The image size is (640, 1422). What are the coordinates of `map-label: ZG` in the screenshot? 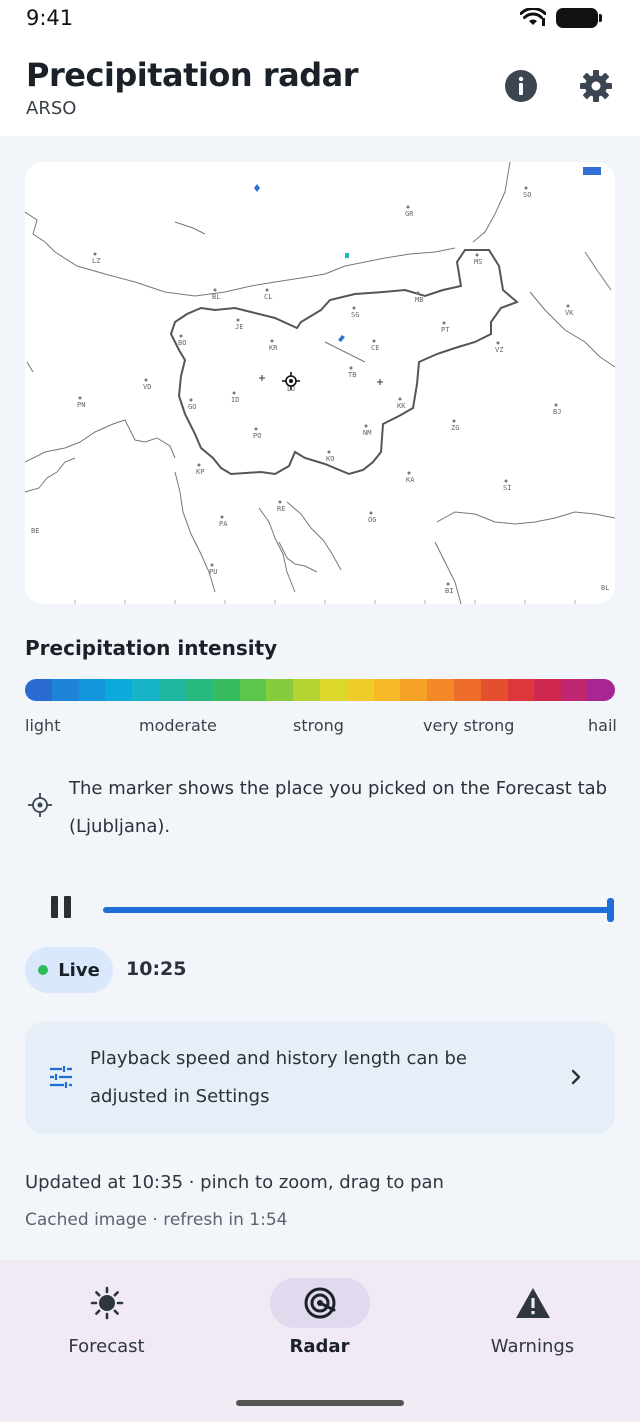 It's located at (455, 428).